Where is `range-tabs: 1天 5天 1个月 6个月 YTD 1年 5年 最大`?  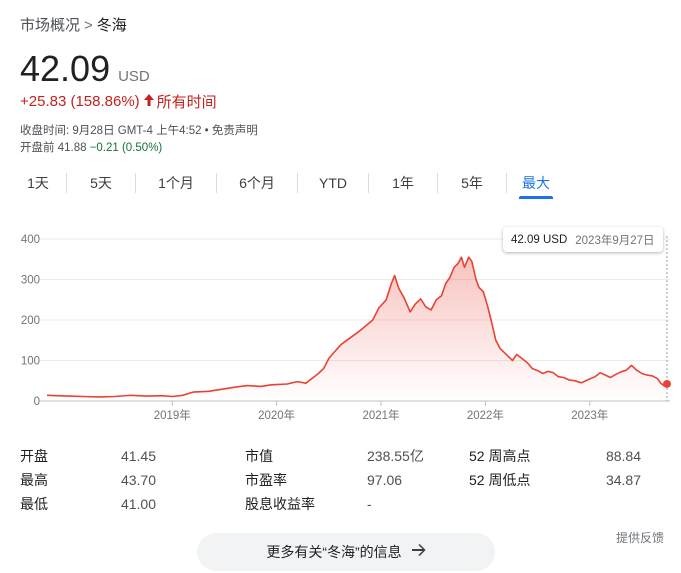 range-tabs: 1天 5天 1个月 6个月 YTD 1年 5年 最大 is located at coordinates (340, 184).